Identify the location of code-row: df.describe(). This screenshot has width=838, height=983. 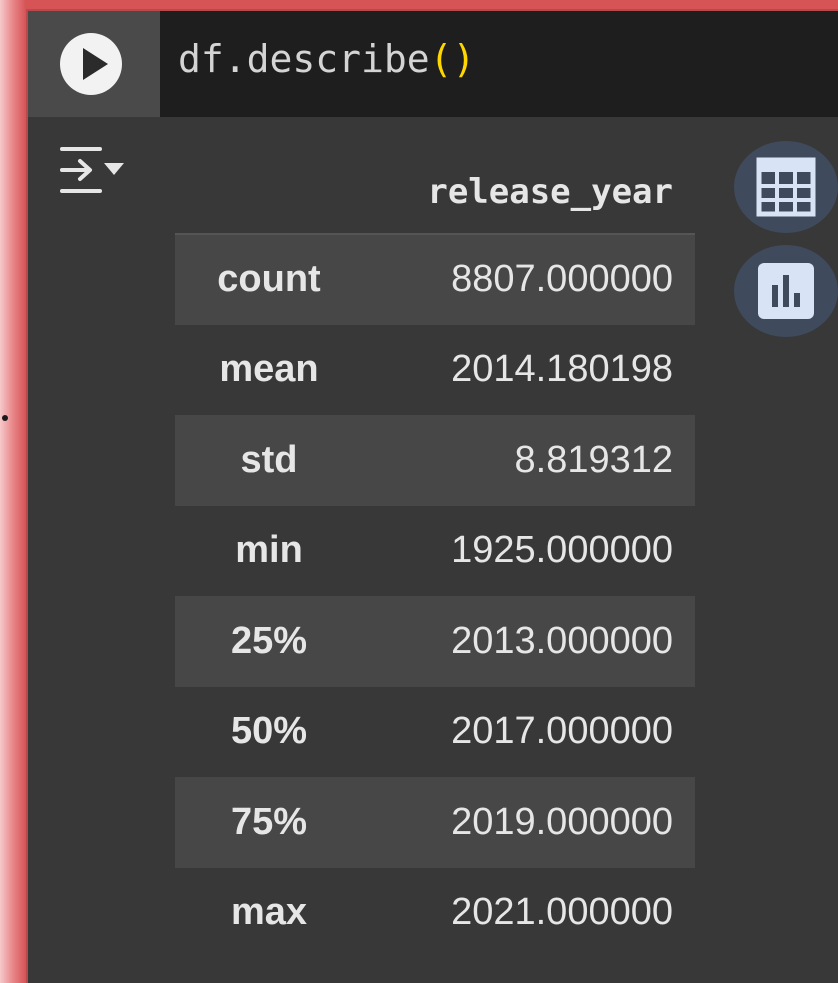
(433, 64).